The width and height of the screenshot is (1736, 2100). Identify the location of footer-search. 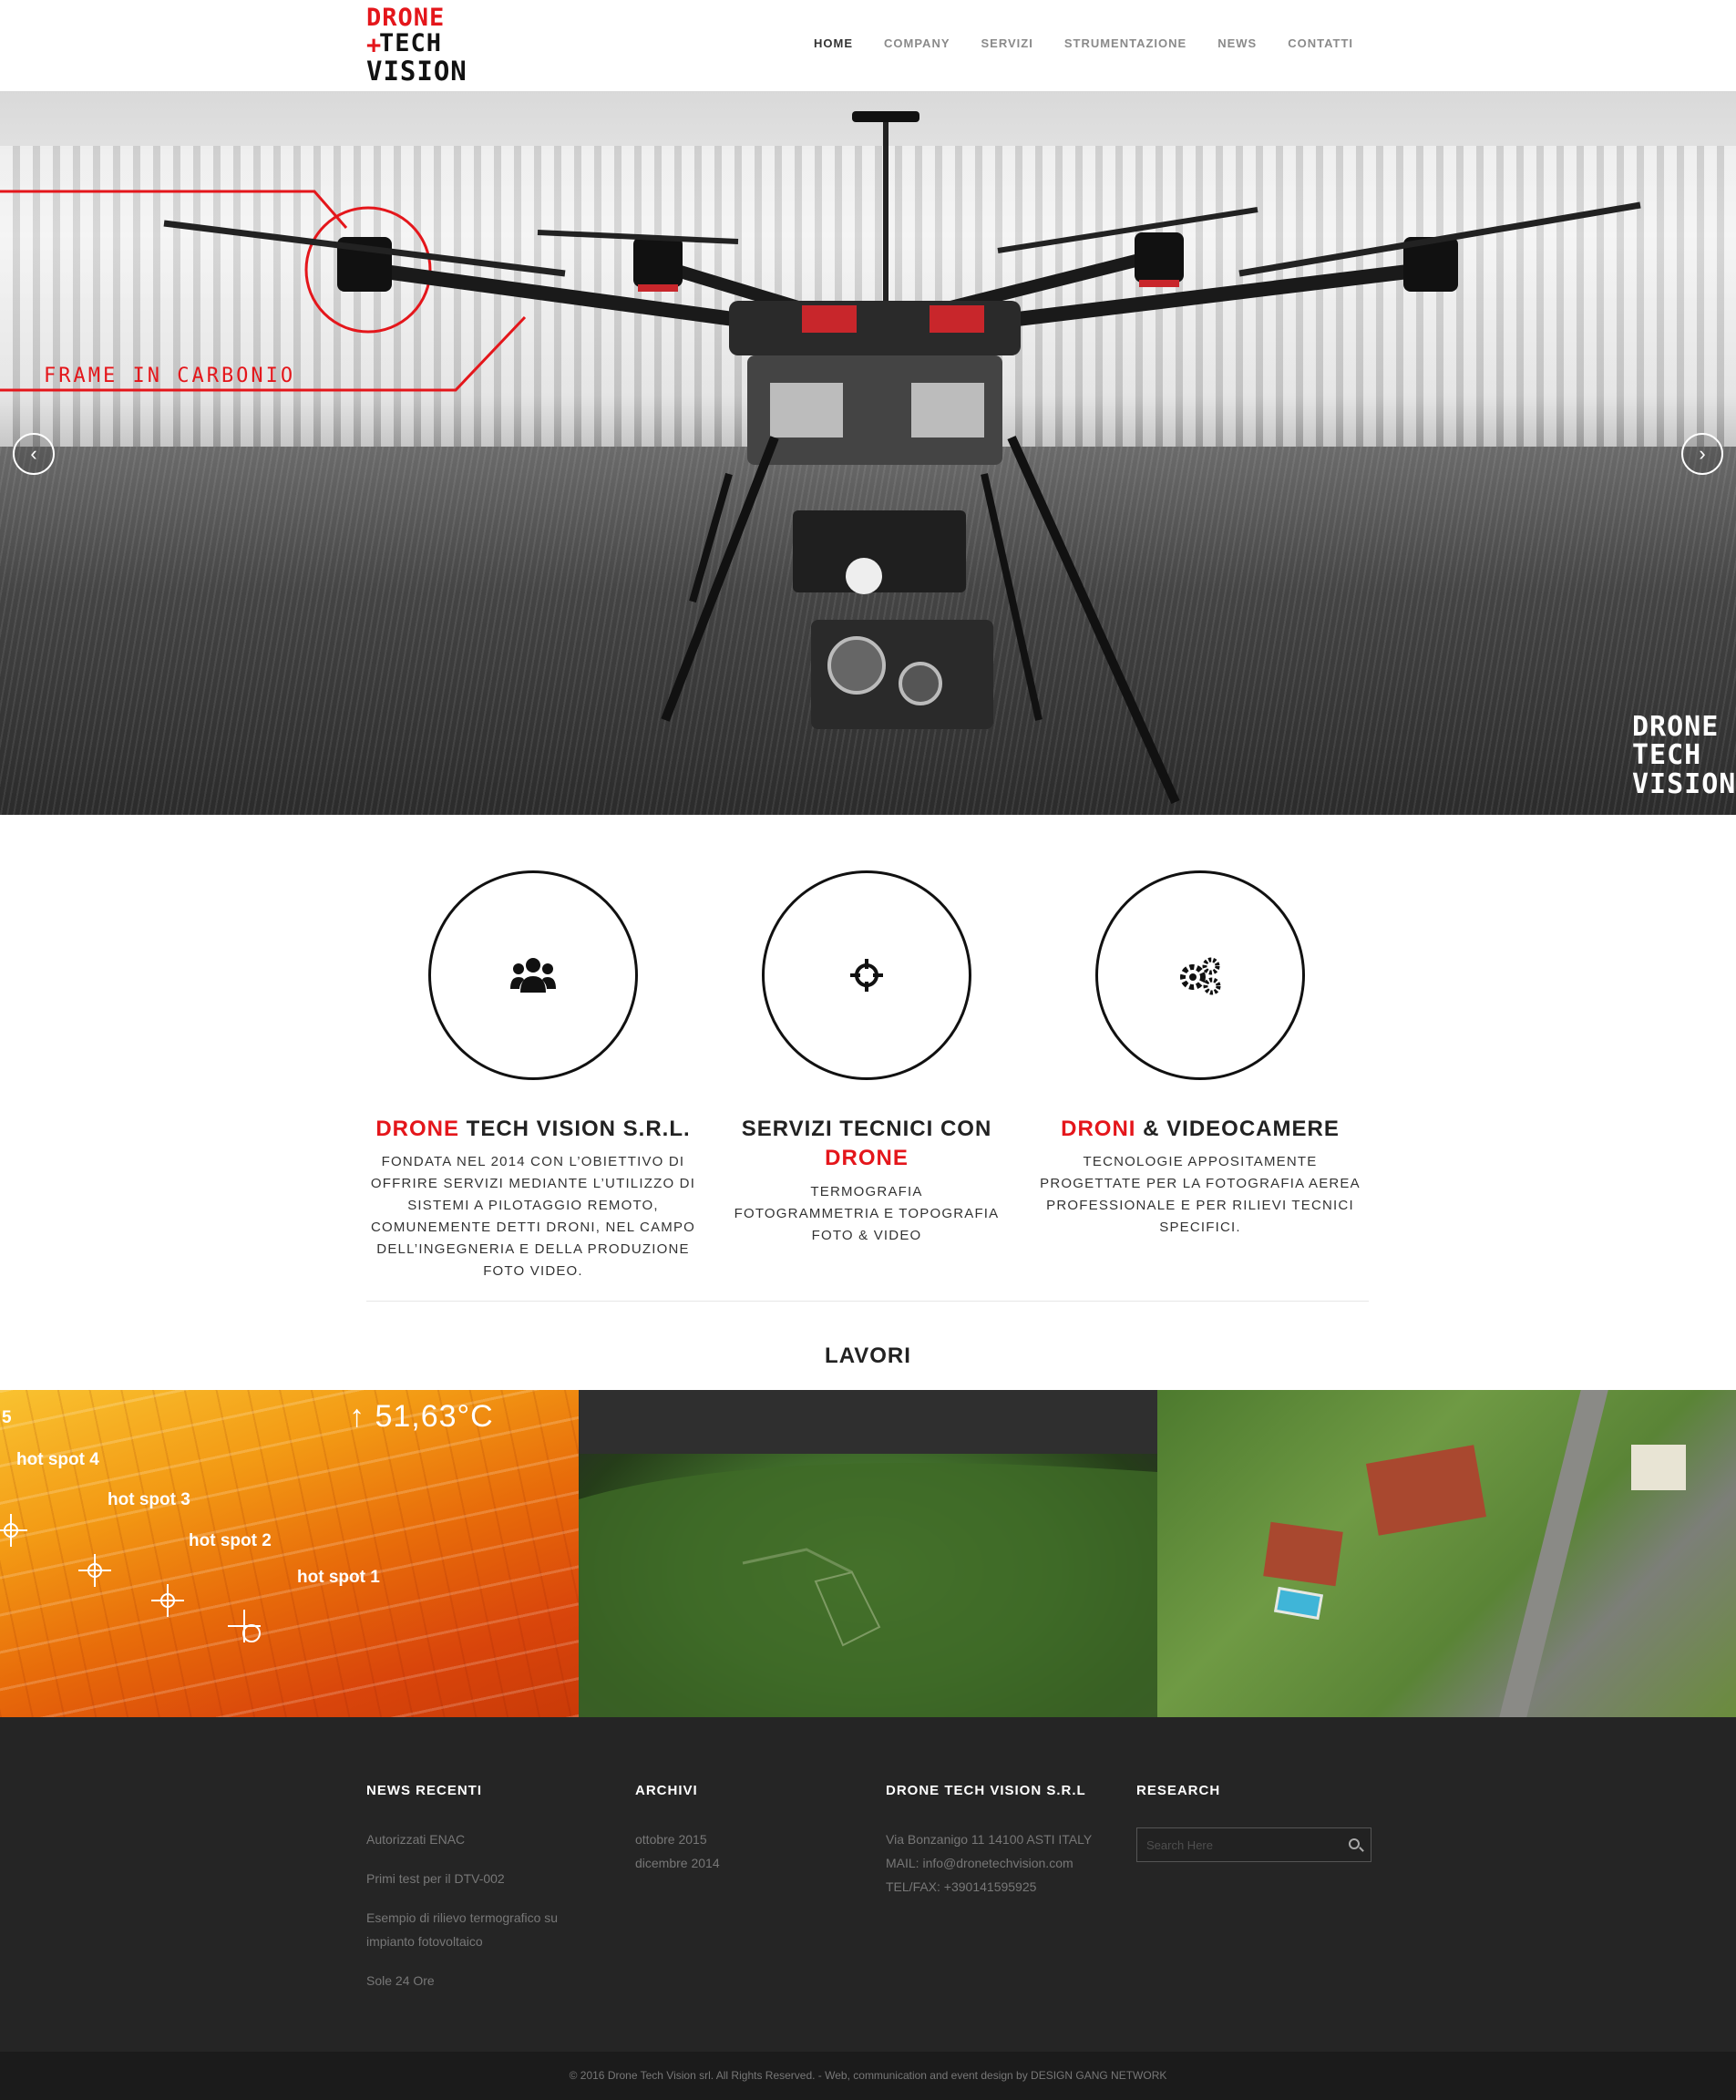
(1253, 1845).